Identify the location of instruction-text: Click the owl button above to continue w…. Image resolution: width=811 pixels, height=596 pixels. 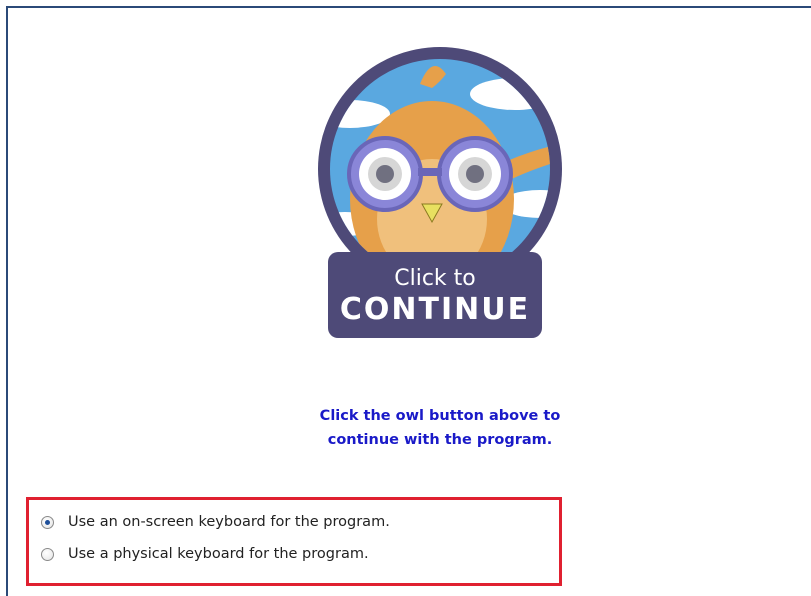
(440, 428).